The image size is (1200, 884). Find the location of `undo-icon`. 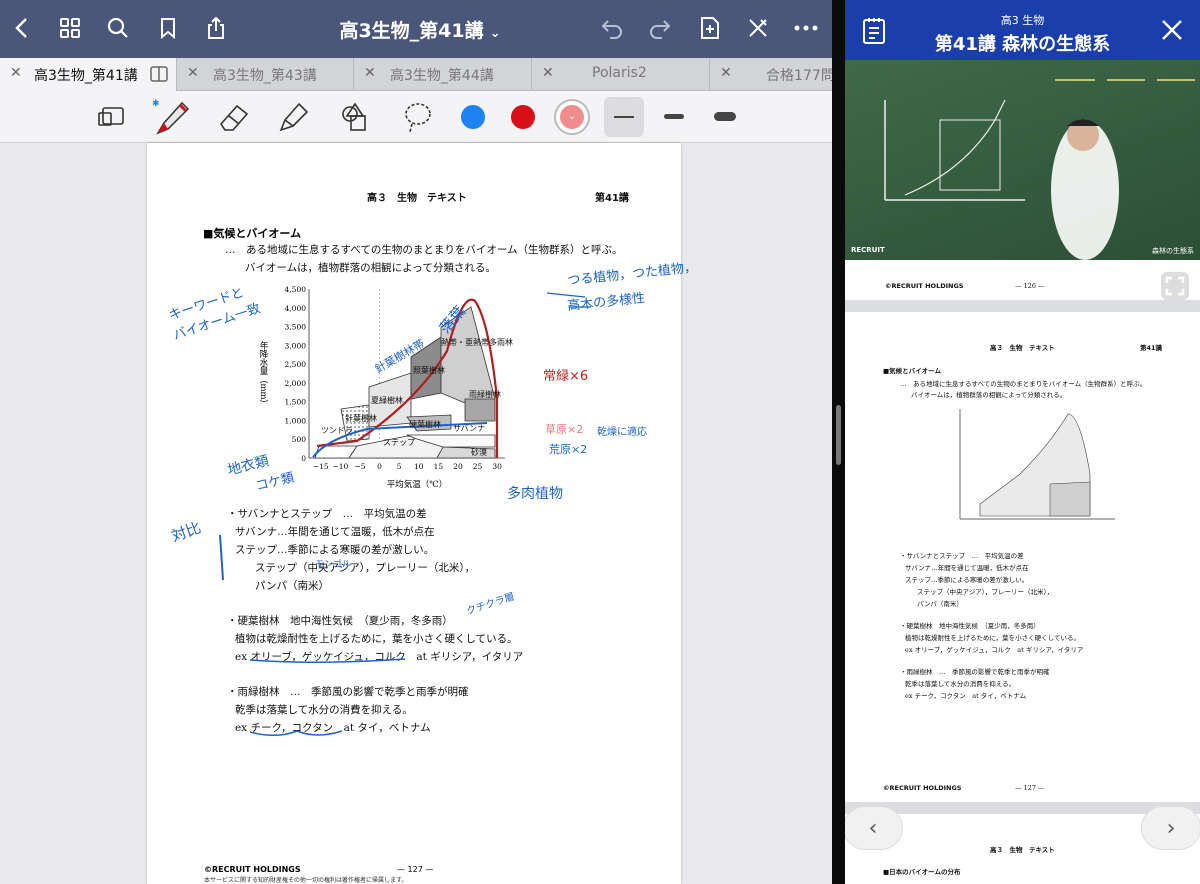

undo-icon is located at coordinates (612, 28).